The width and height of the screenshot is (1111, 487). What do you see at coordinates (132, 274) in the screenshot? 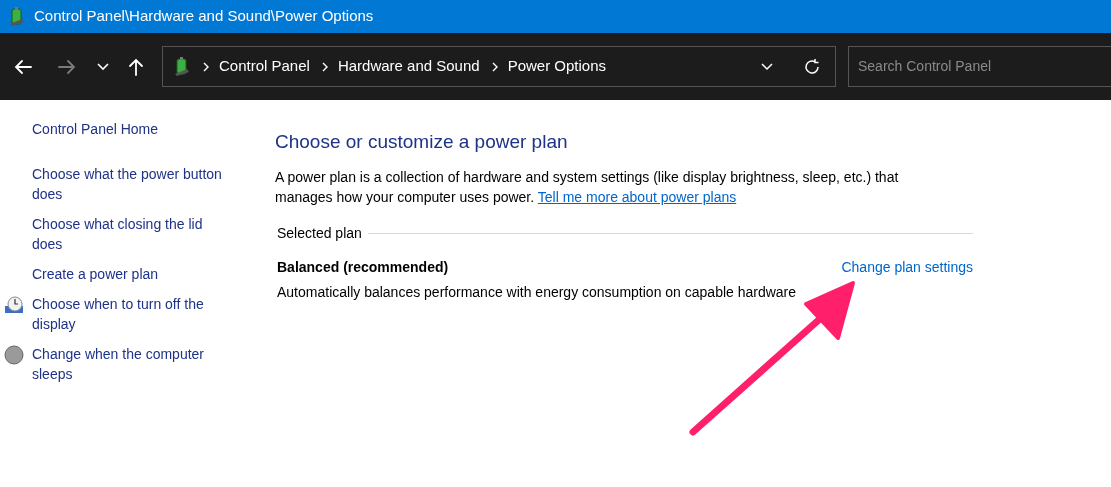
I see `sidebar-link: Create a power plan` at bounding box center [132, 274].